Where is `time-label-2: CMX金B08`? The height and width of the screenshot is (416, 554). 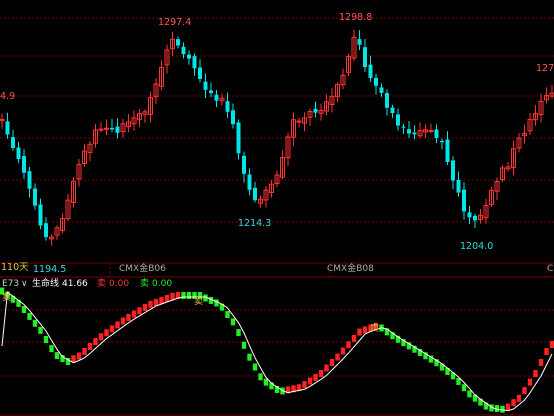
time-label-2: CMX金B08 is located at coordinates (350, 268).